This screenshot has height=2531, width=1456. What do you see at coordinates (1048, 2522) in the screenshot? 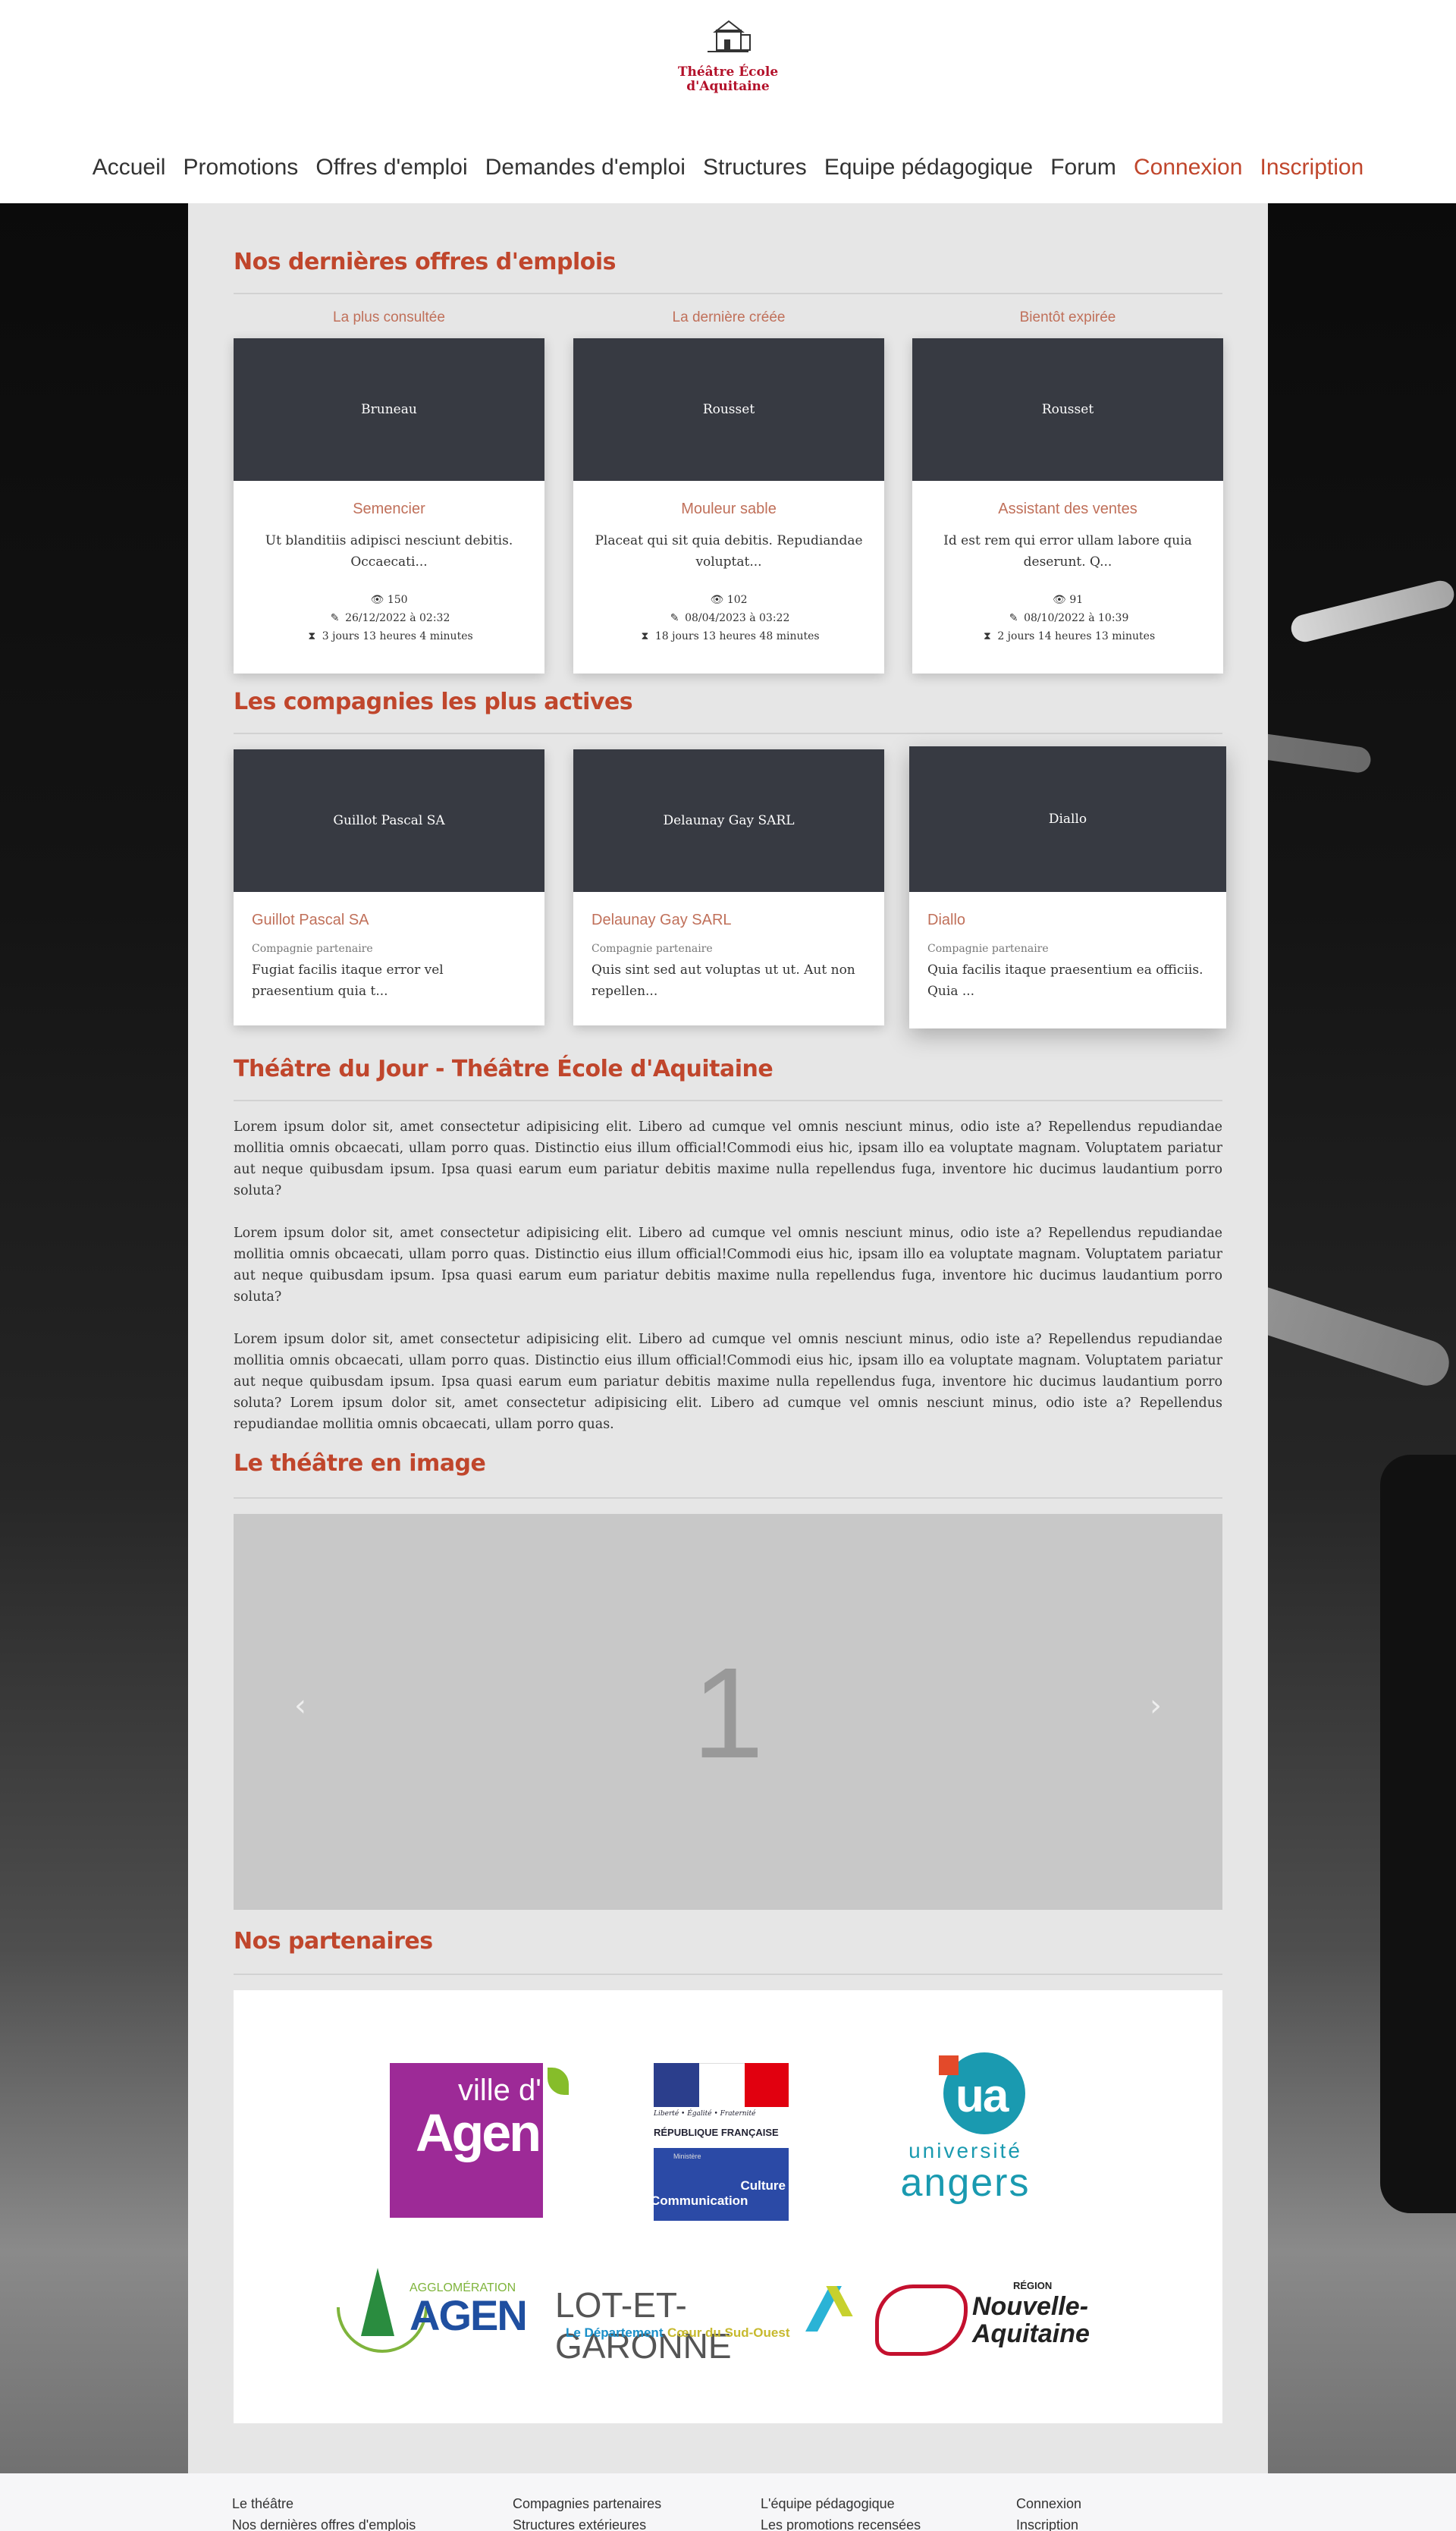
I see `footer-link-inscription: Inscription` at bounding box center [1048, 2522].